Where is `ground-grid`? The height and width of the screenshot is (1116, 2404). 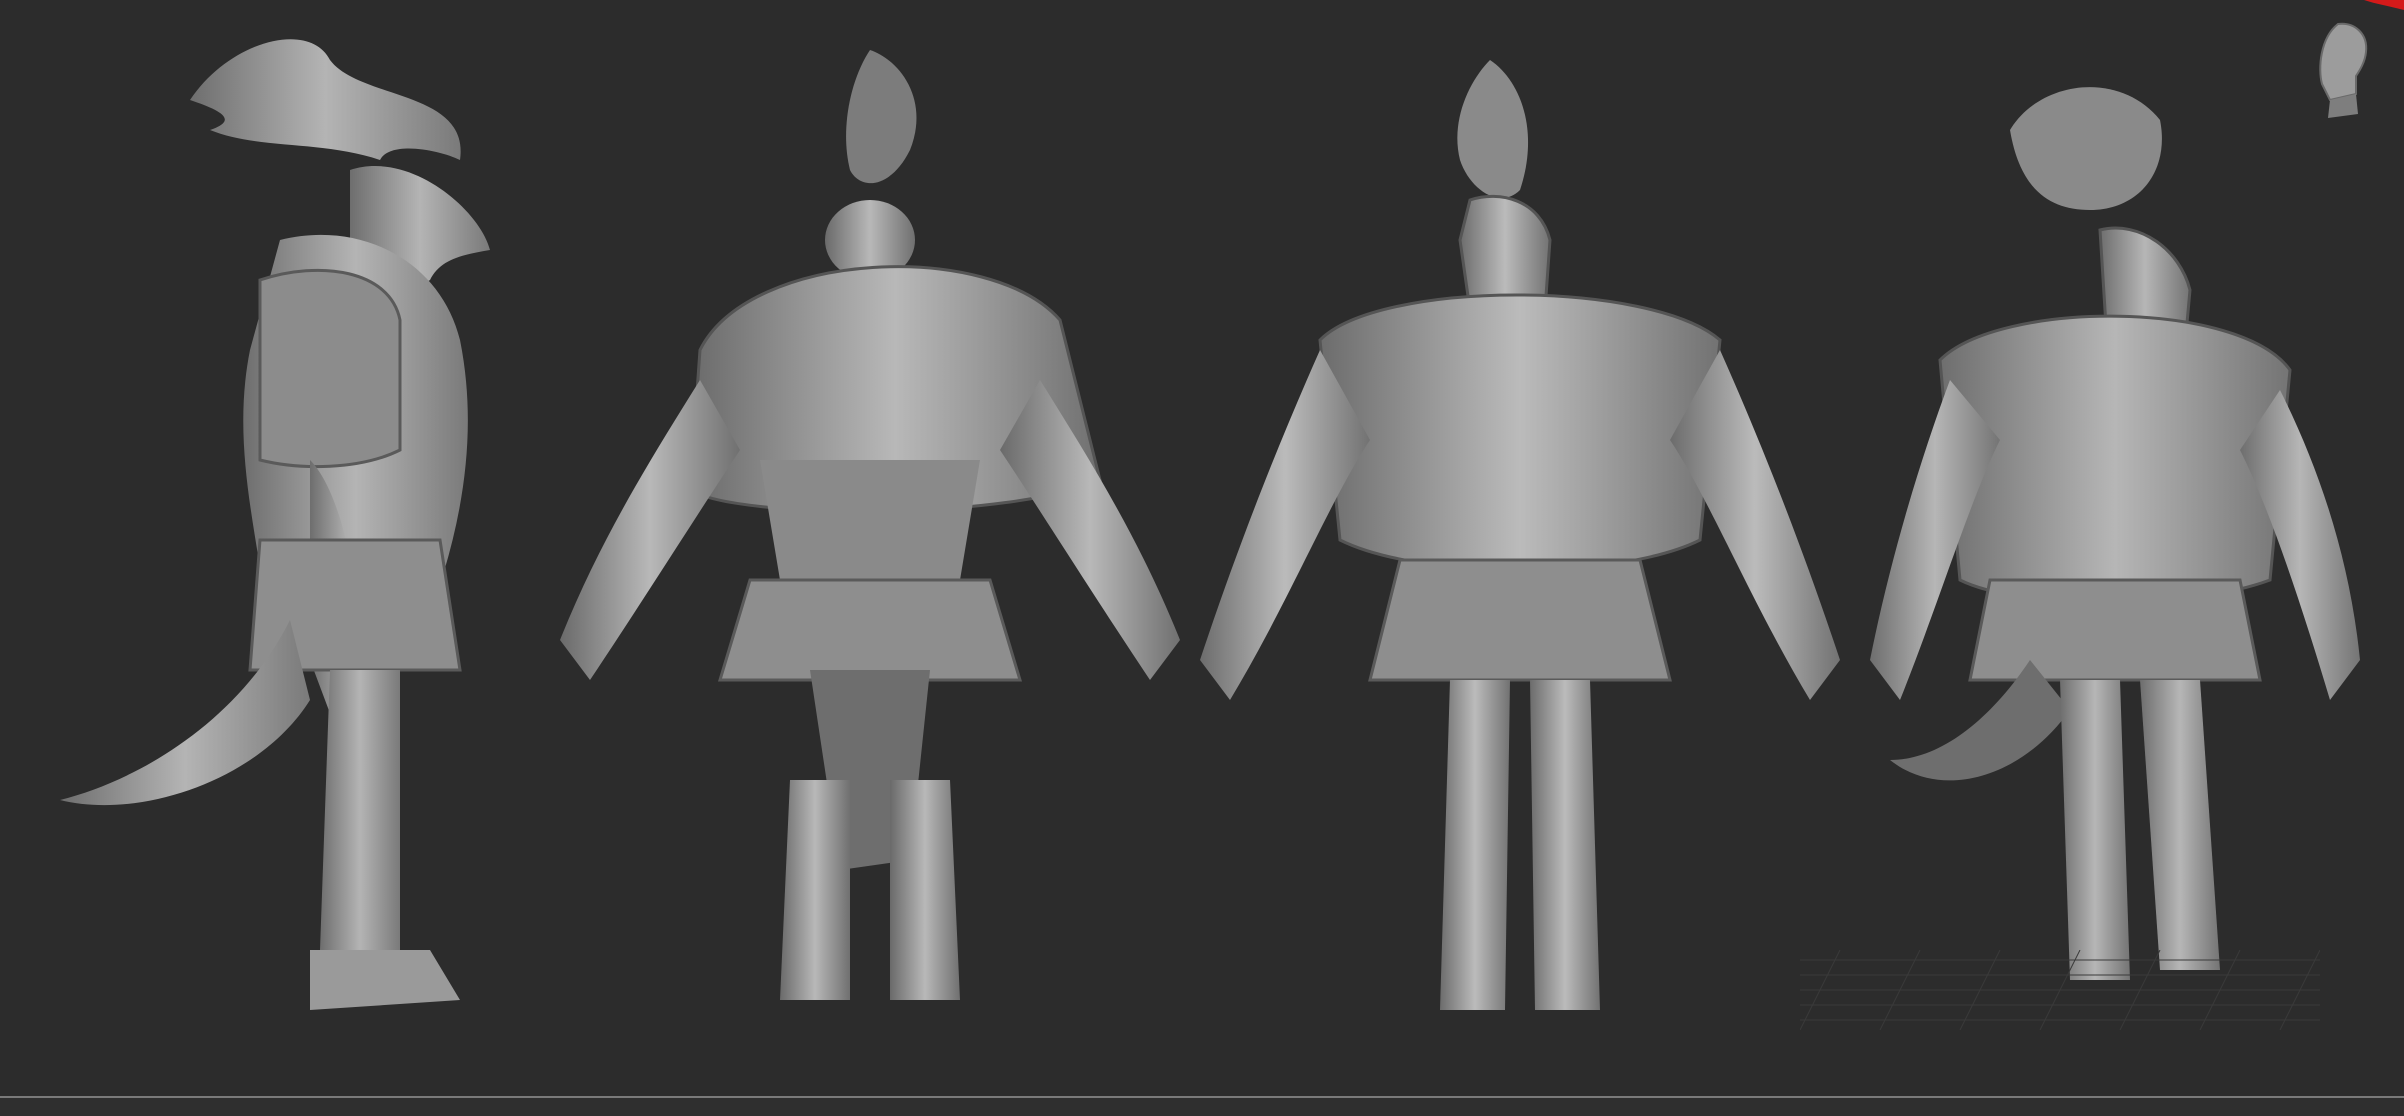
ground-grid is located at coordinates (2060, 990).